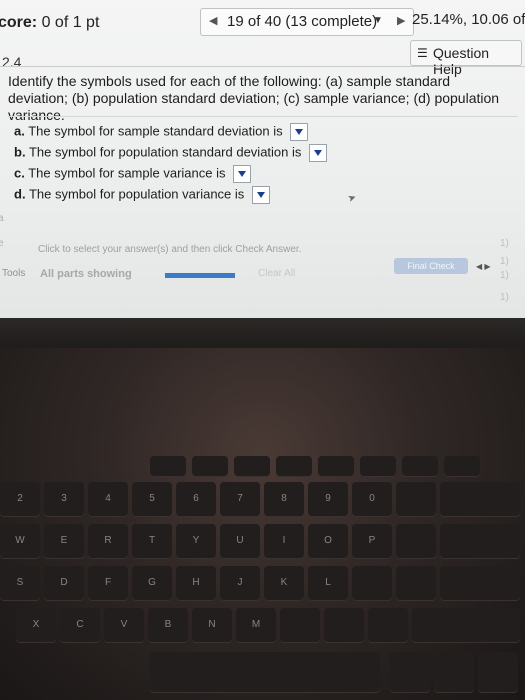  I want to click on key-8: 8, so click(284, 499).